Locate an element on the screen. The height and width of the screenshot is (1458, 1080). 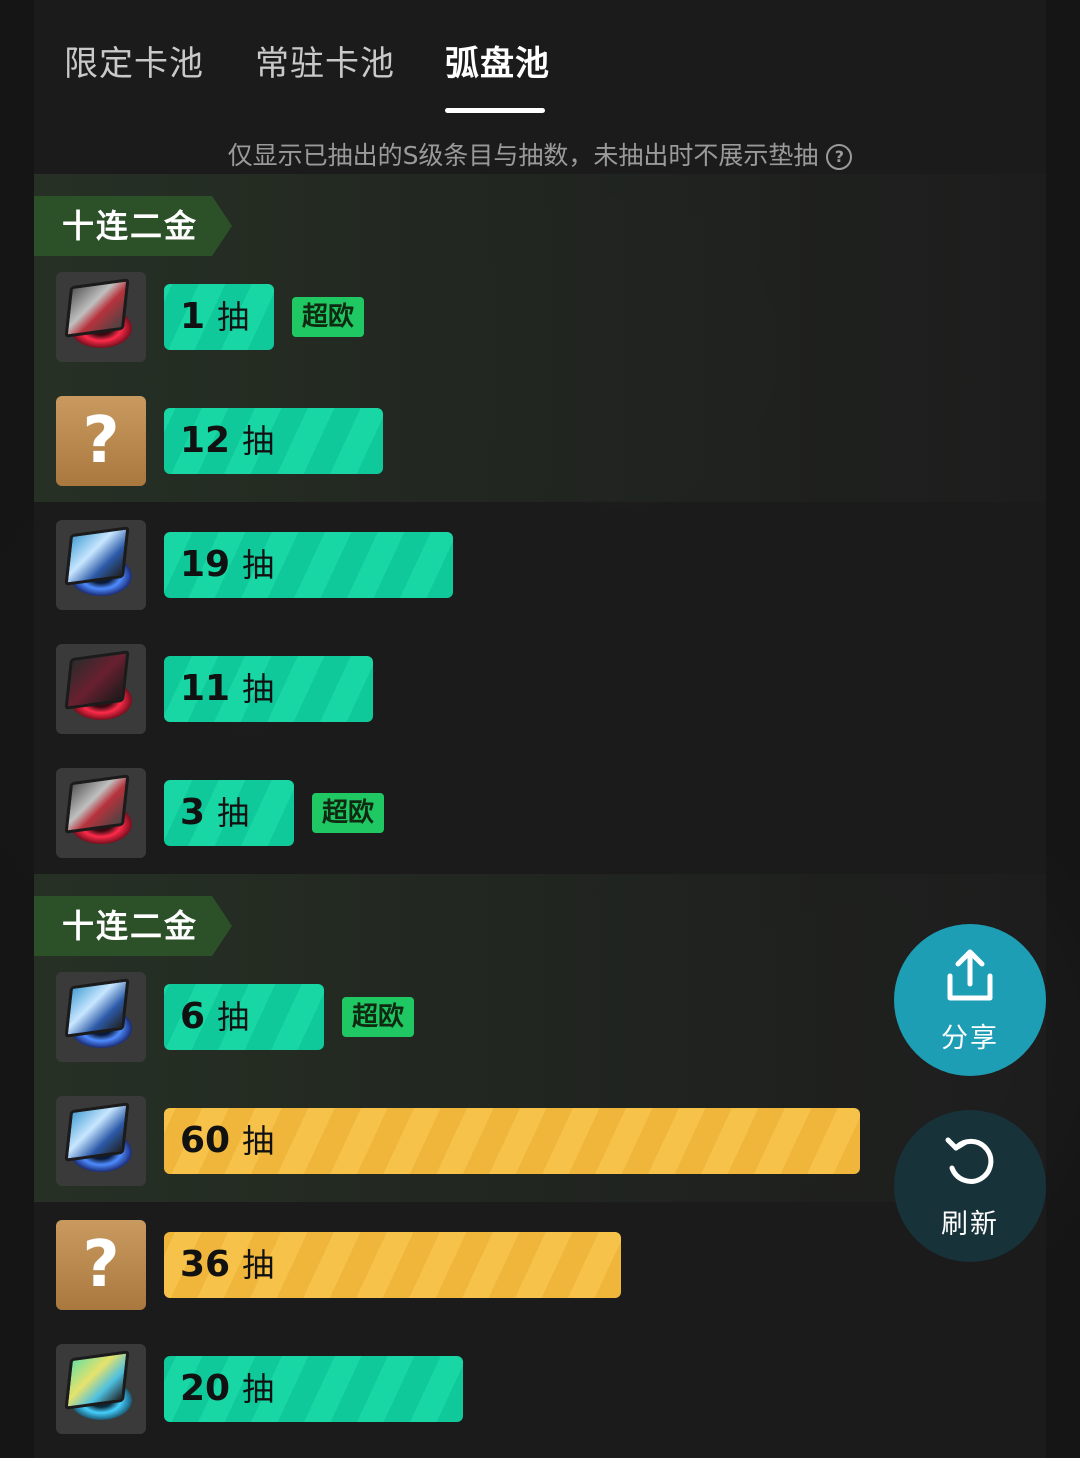
pull-count-bar: 6抽 is located at coordinates (244, 1017).